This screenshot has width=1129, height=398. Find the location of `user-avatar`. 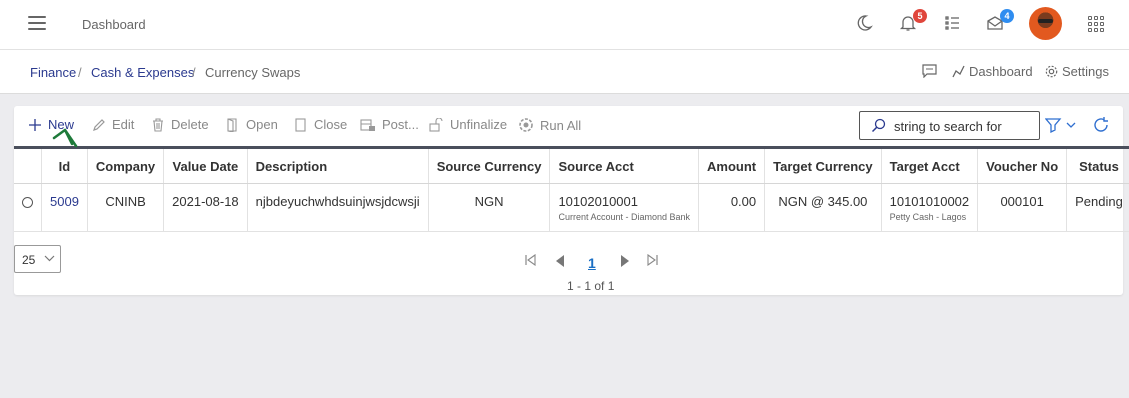

user-avatar is located at coordinates (1045, 23).